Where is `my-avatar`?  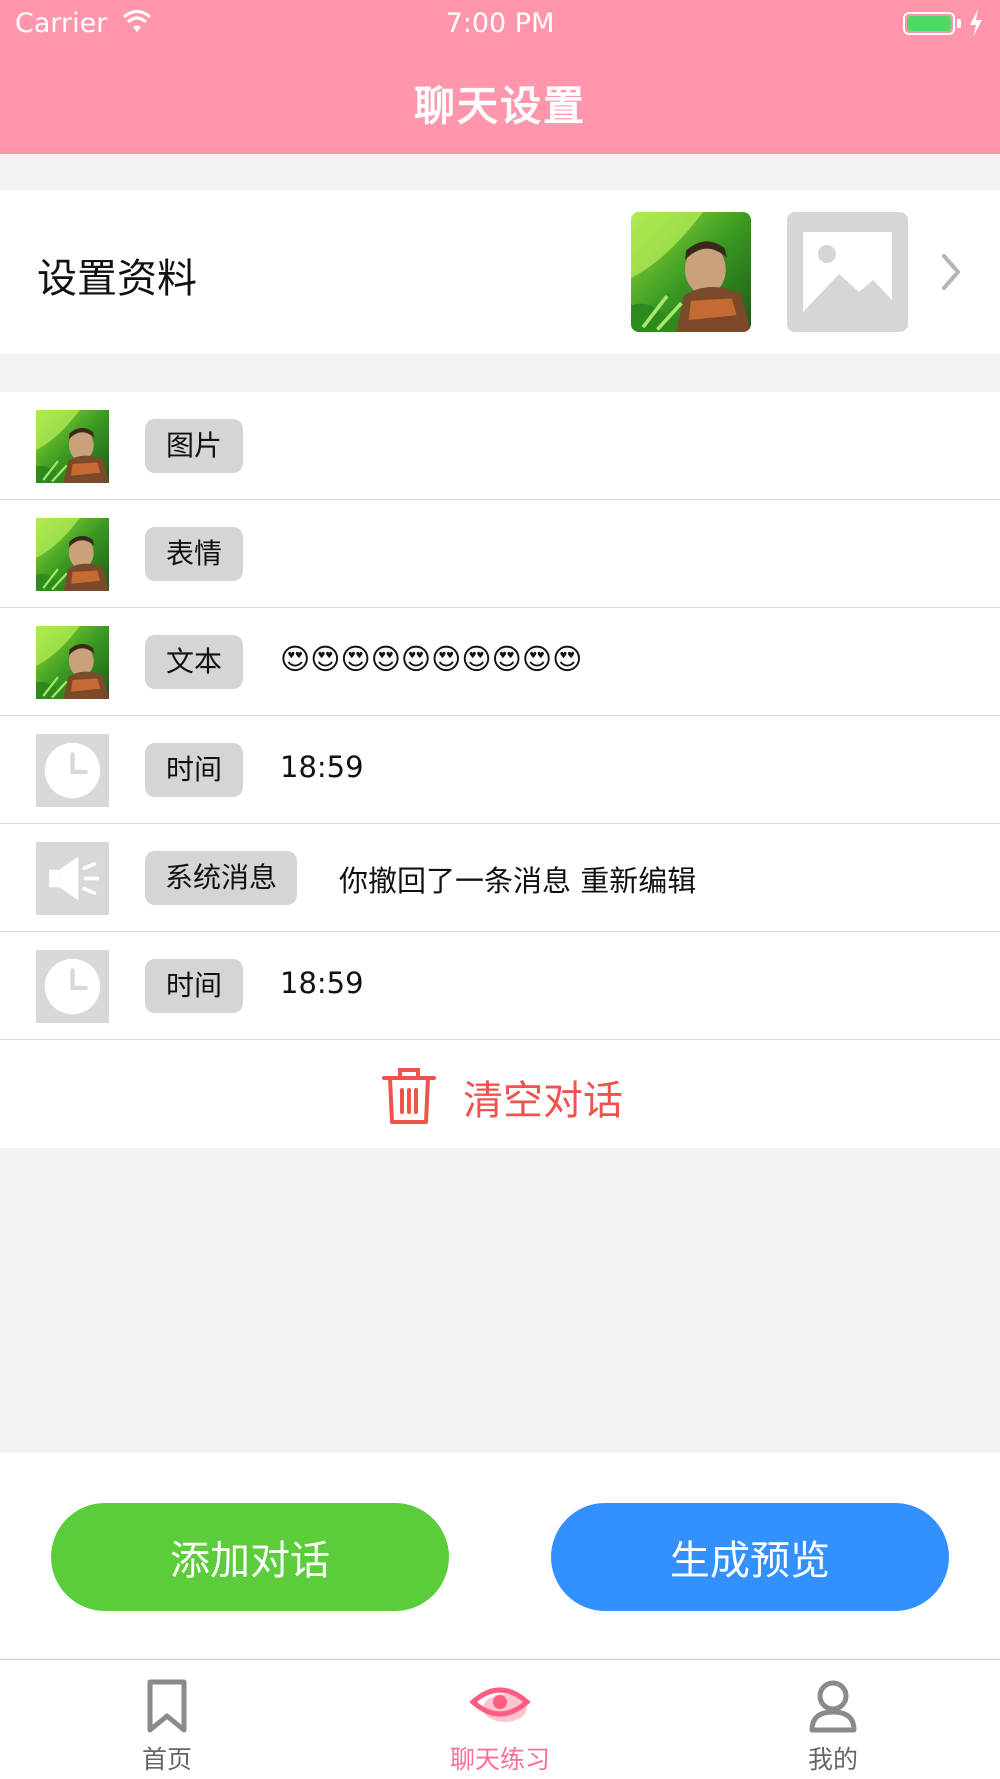
my-avatar is located at coordinates (691, 272).